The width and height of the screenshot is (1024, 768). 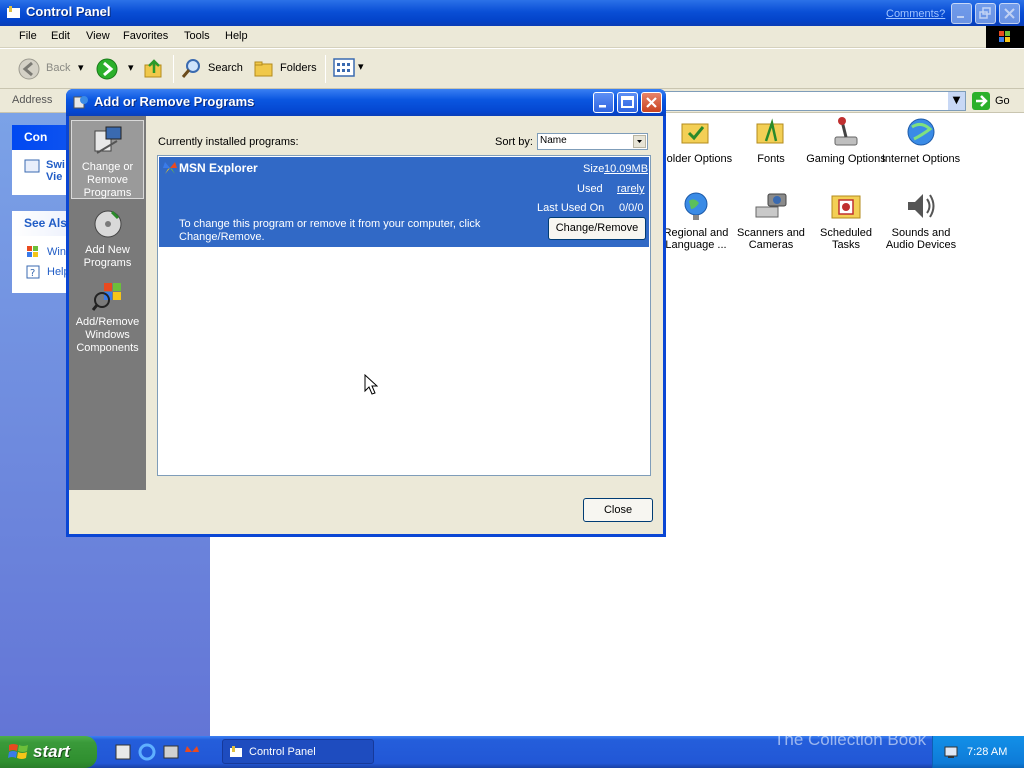 I want to click on scanners-icon, so click(x=771, y=205).